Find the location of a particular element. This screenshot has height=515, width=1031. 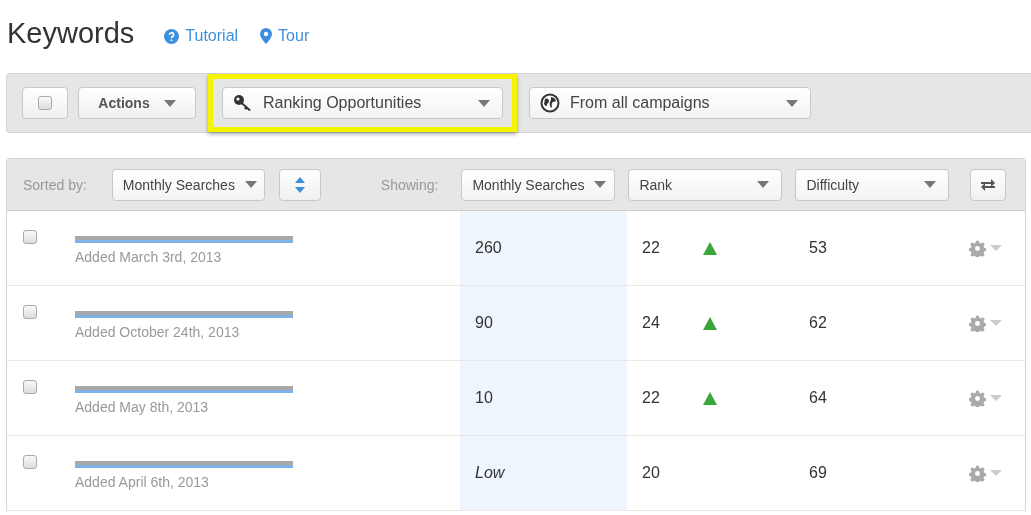

difficulty: 64 is located at coordinates (818, 398).